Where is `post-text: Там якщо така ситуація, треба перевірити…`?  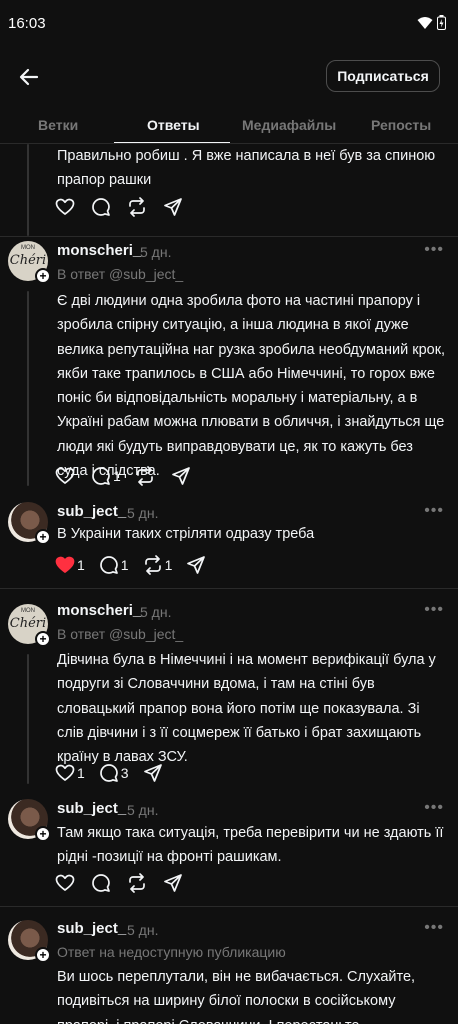 post-text: Там якщо така ситуація, треба перевірити… is located at coordinates (250, 845).